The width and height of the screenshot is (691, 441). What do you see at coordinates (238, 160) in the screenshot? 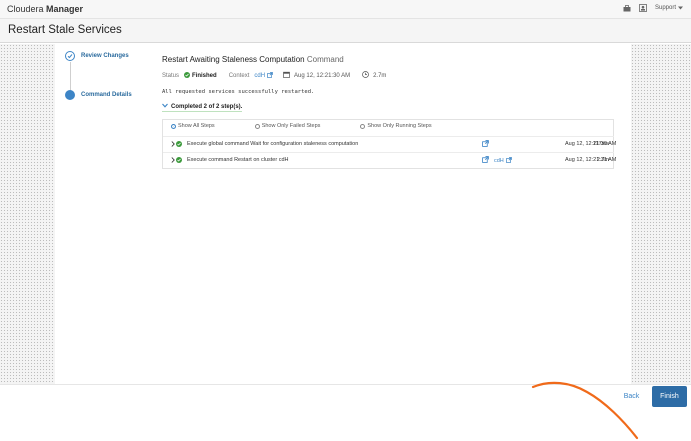
I see `step-description: Execute command Restart on cluster cdH` at bounding box center [238, 160].